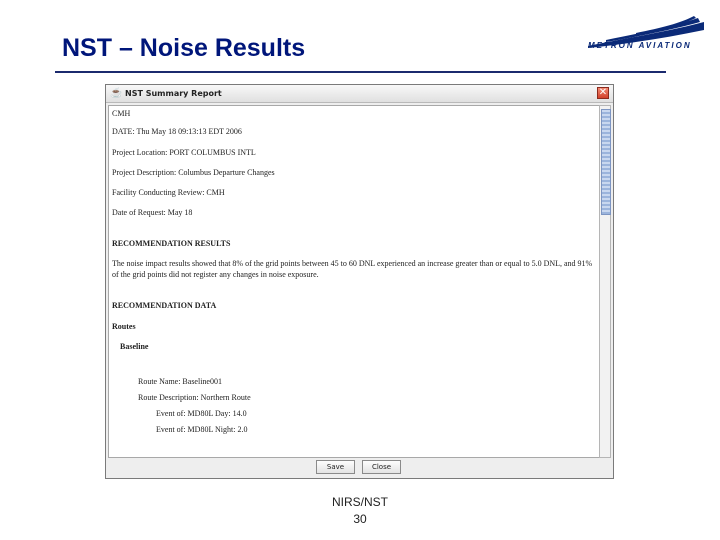 This screenshot has height=540, width=720. Describe the element at coordinates (359, 94) in the screenshot. I see `dialog-titlebar: ☕ NST Summary Report ✕` at that location.